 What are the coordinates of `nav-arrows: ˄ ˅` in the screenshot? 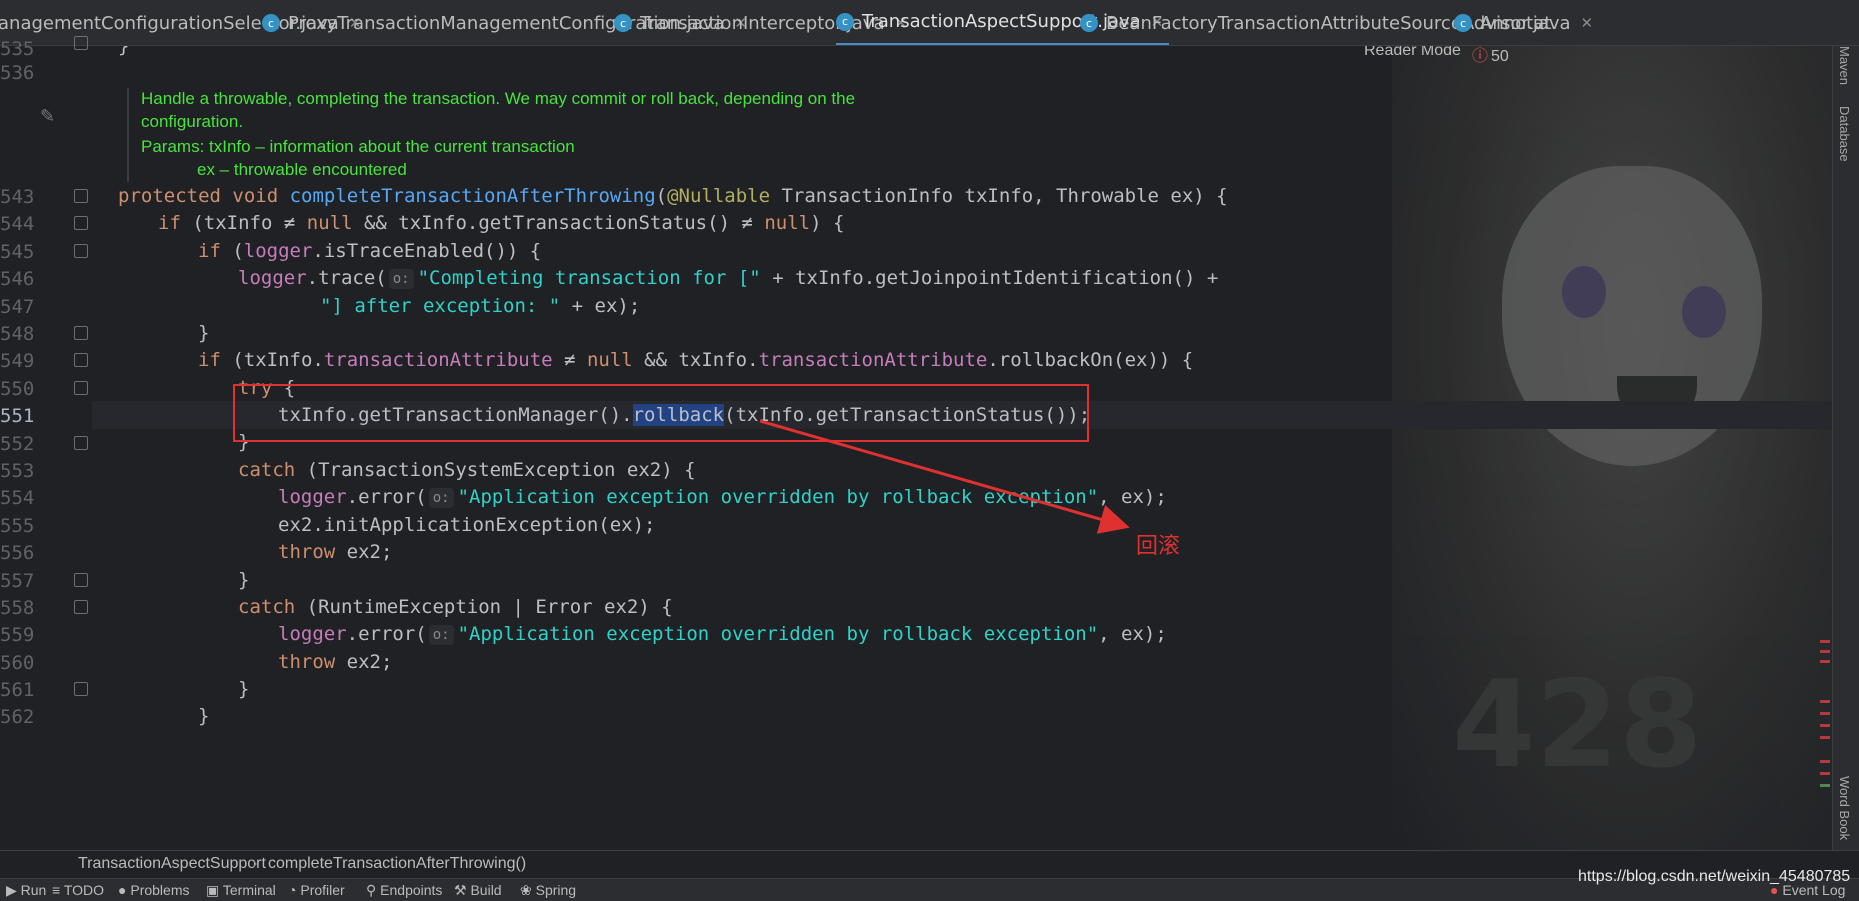 It's located at (1529, 52).